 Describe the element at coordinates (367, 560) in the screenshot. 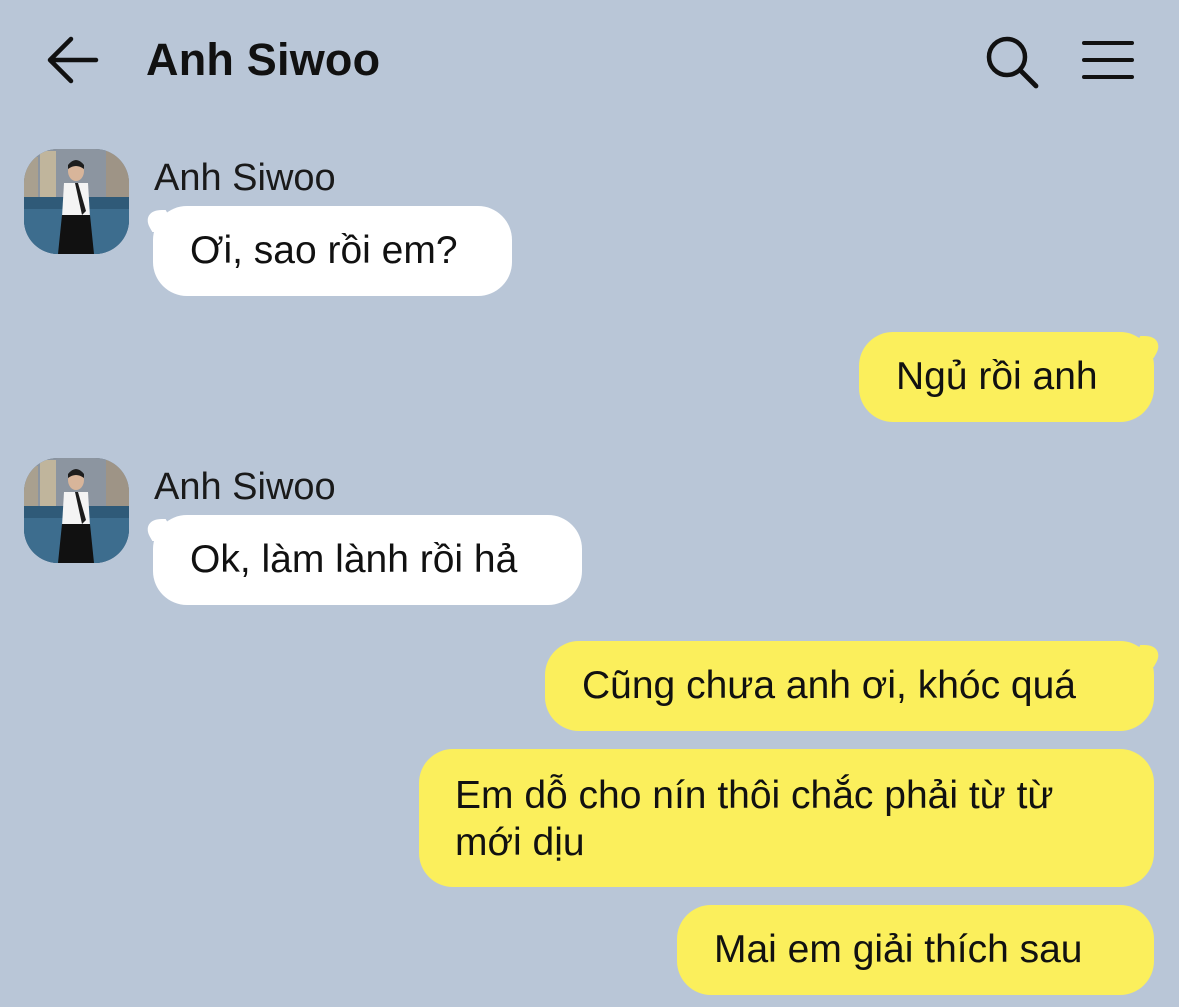

I see `incoming-message-bubble: Ok, làm lành rồi hả` at that location.